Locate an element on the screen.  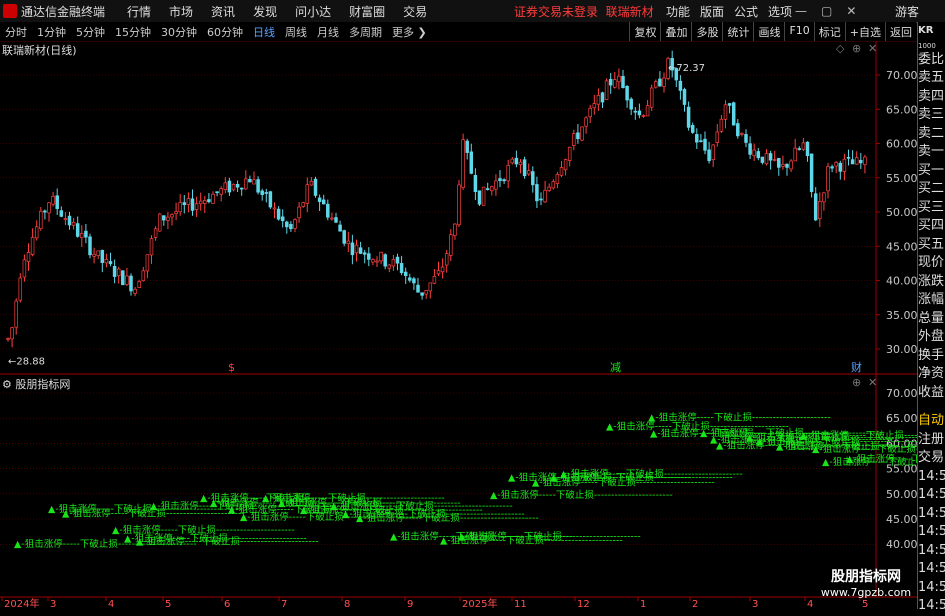
price-tick-label: 50.00 is located at coordinates (901, 212).